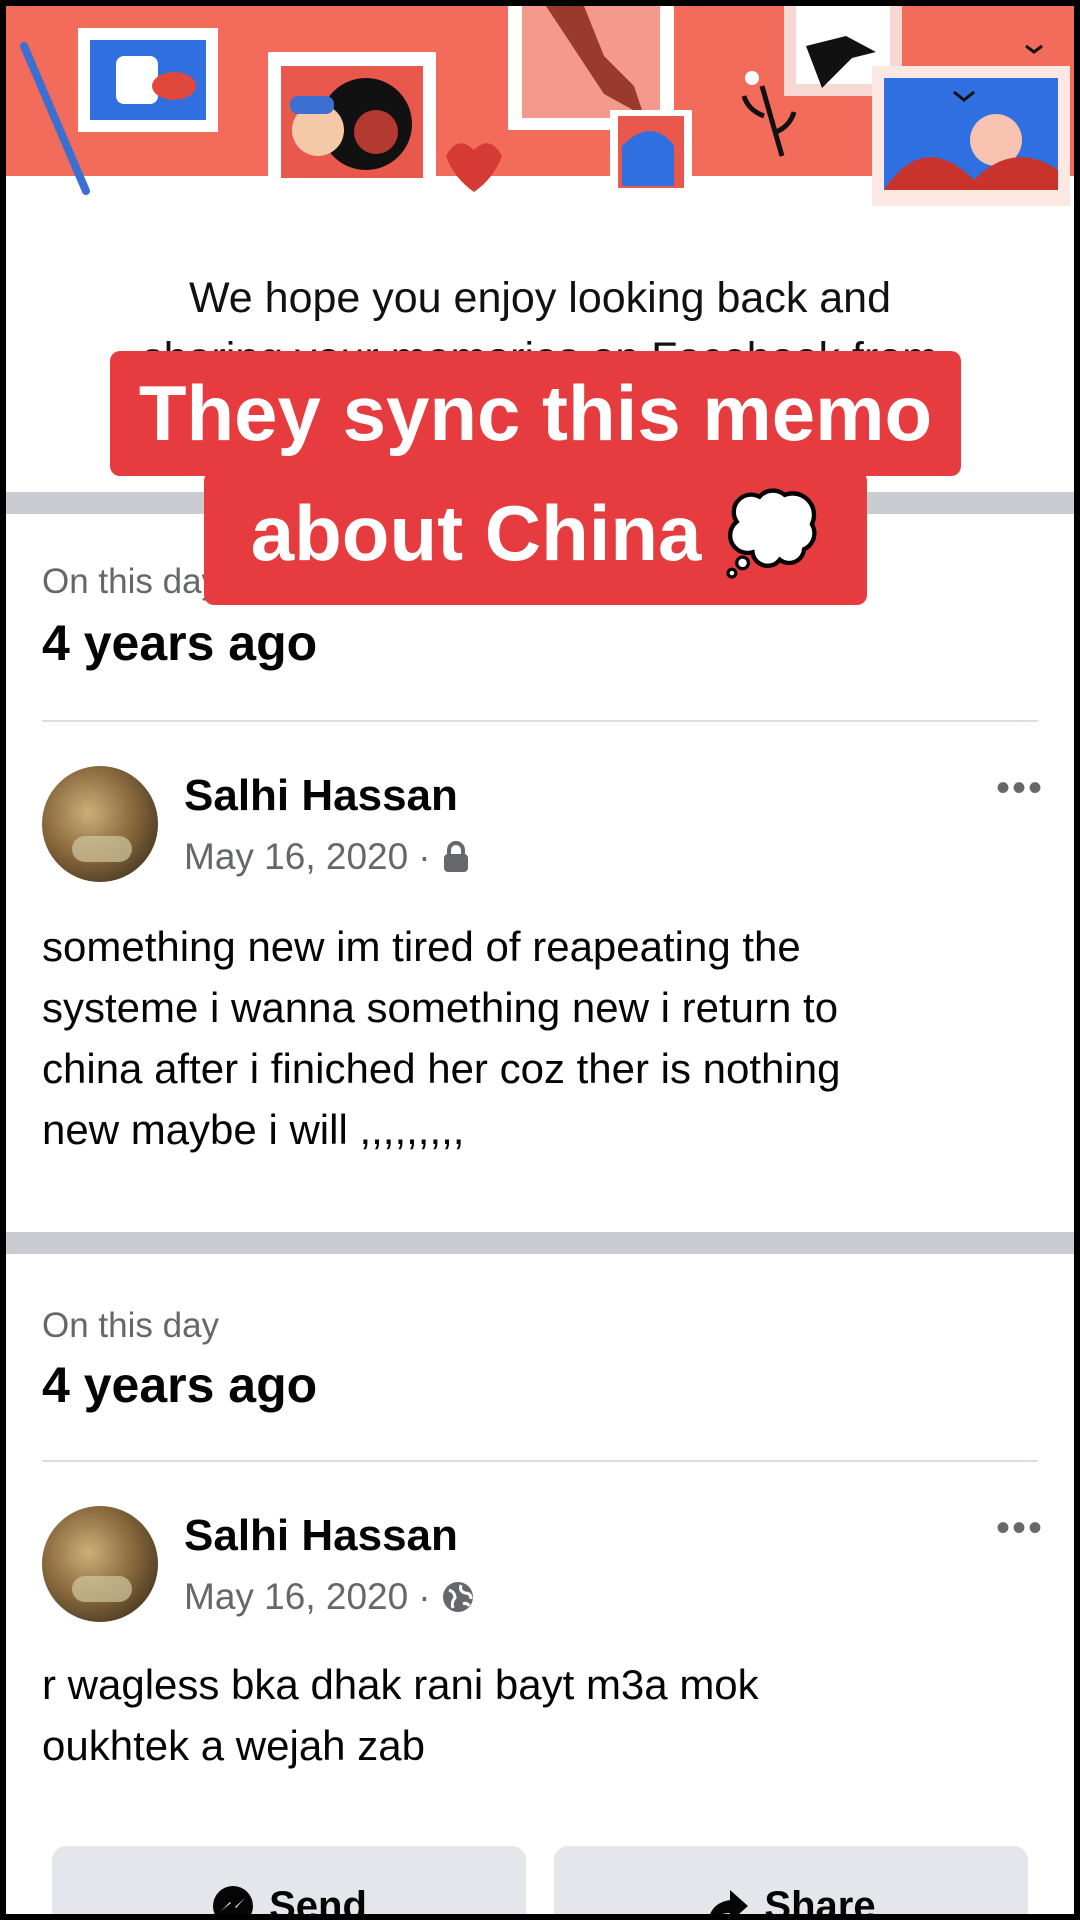 This screenshot has height=1920, width=1080. I want to click on video-caption-line-1: They sync this memo, so click(535, 413).